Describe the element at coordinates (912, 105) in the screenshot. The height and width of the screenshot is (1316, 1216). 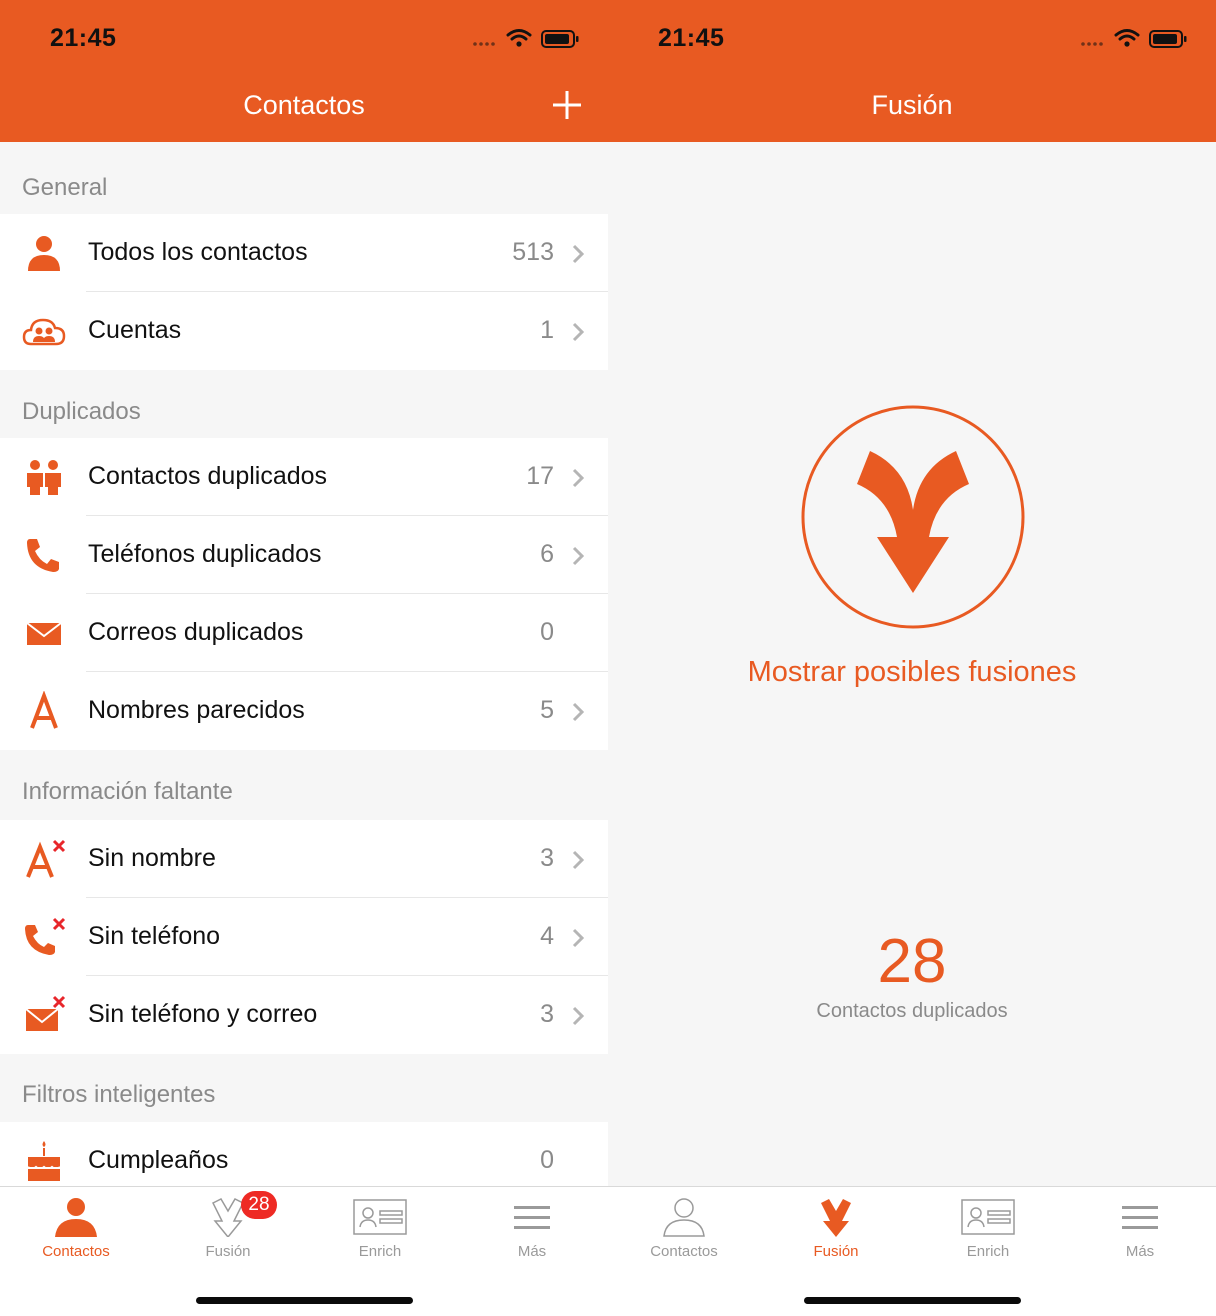
I see `page-title: Fusión` at that location.